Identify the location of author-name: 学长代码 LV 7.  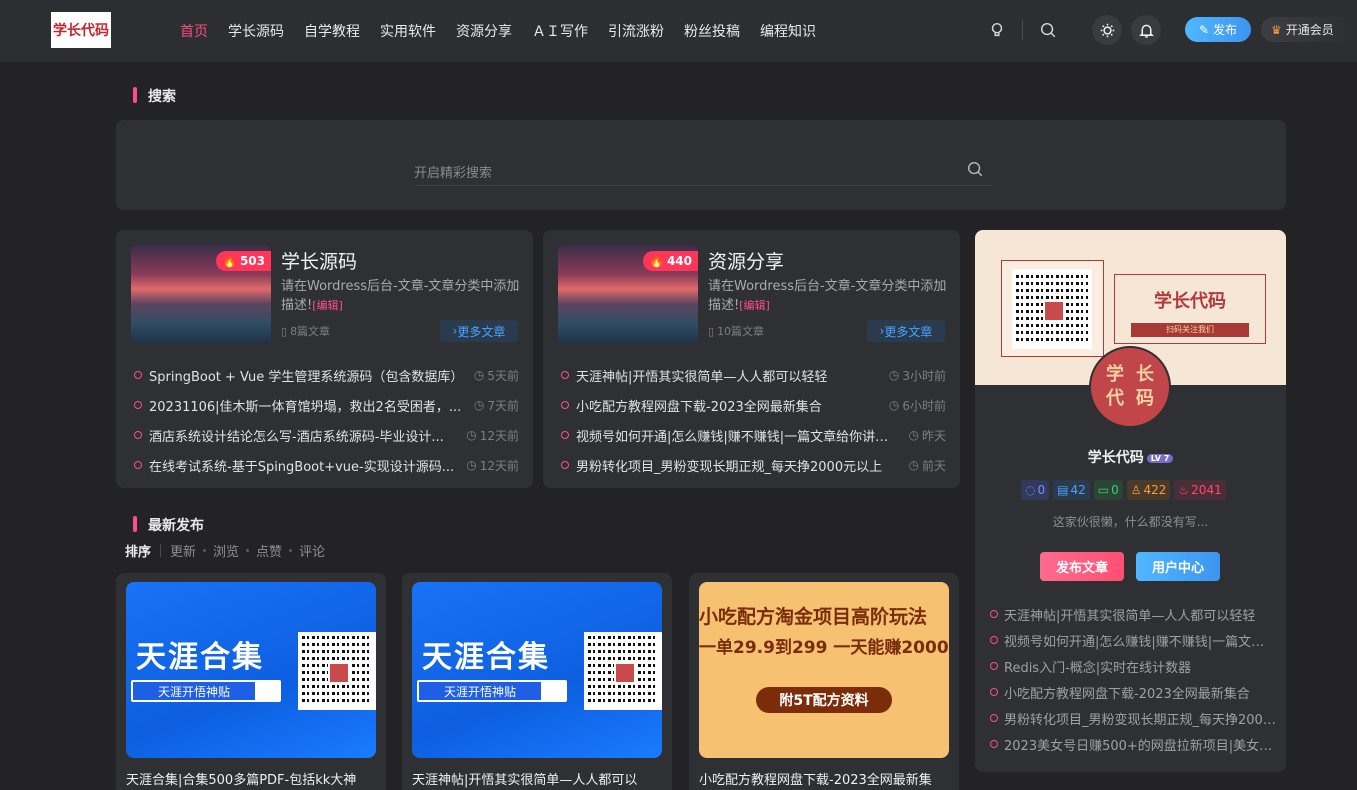
(1130, 457).